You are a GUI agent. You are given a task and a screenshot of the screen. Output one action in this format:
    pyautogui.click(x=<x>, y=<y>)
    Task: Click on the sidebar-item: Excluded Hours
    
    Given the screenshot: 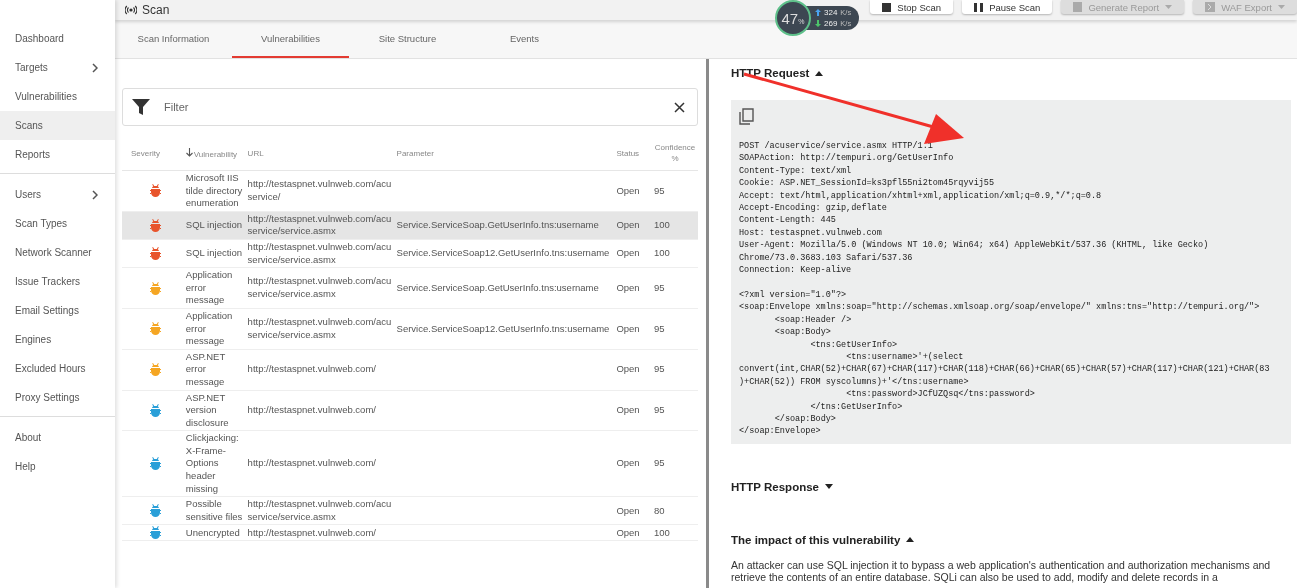 What is the action you would take?
    pyautogui.click(x=57, y=368)
    